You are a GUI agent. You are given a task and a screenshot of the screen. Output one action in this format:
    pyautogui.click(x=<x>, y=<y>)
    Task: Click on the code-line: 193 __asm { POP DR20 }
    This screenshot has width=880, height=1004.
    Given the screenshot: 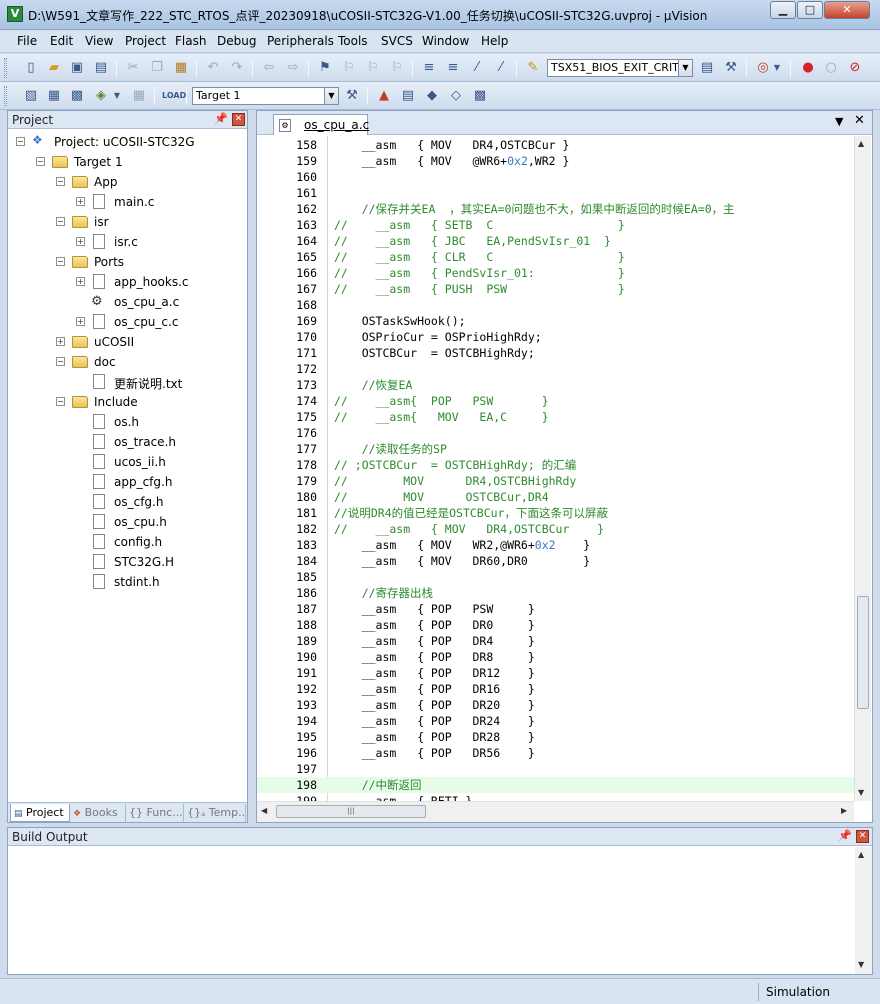 What is the action you would take?
    pyautogui.click(x=555, y=705)
    